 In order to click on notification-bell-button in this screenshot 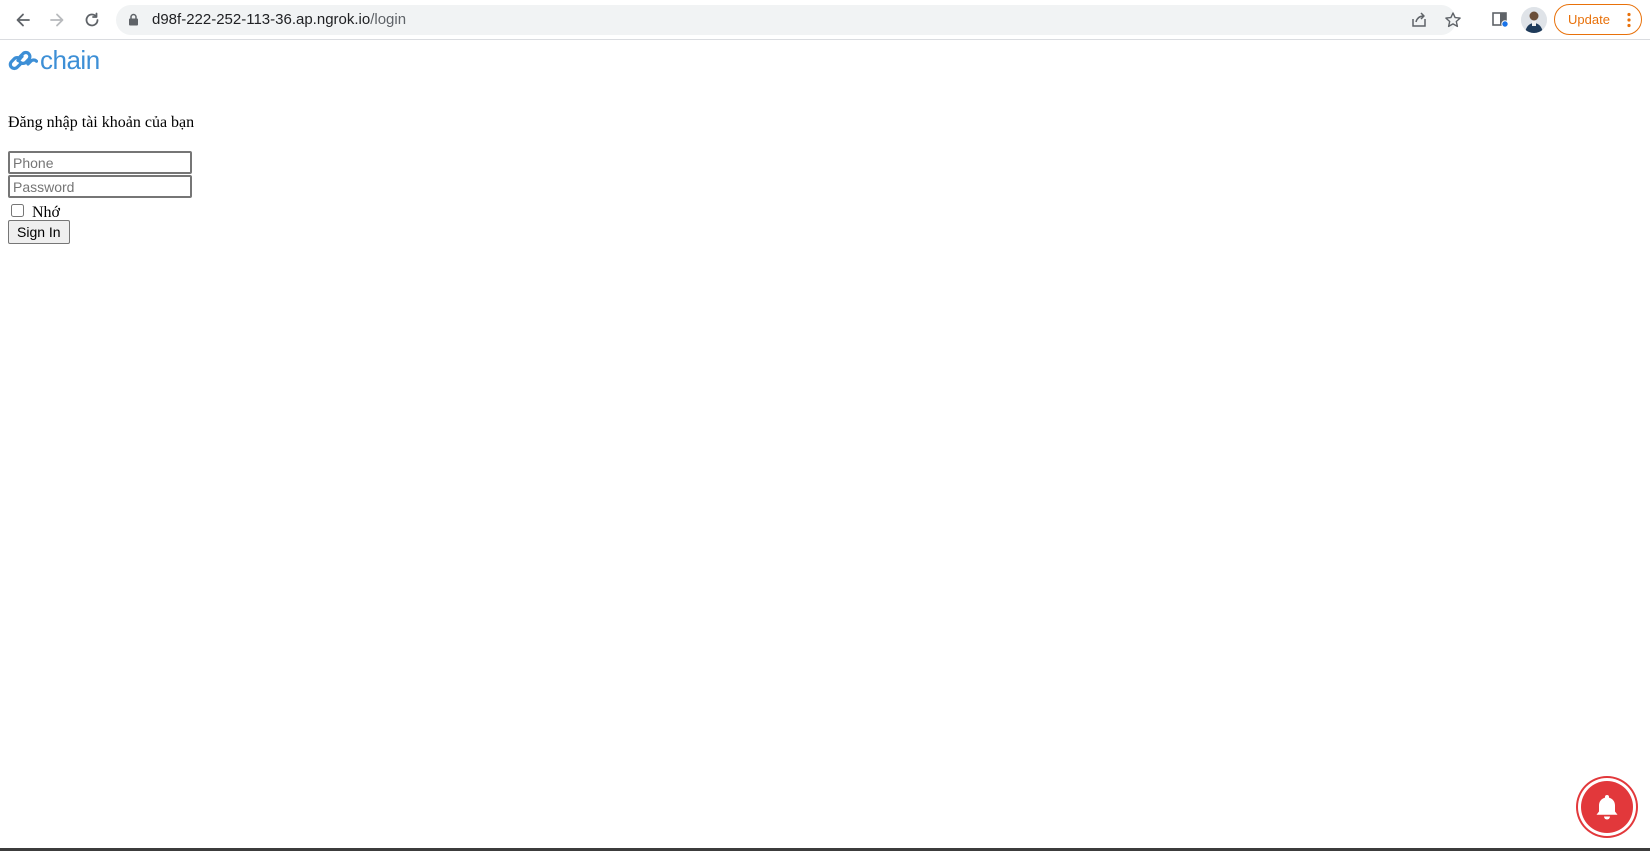, I will do `click(1607, 807)`.